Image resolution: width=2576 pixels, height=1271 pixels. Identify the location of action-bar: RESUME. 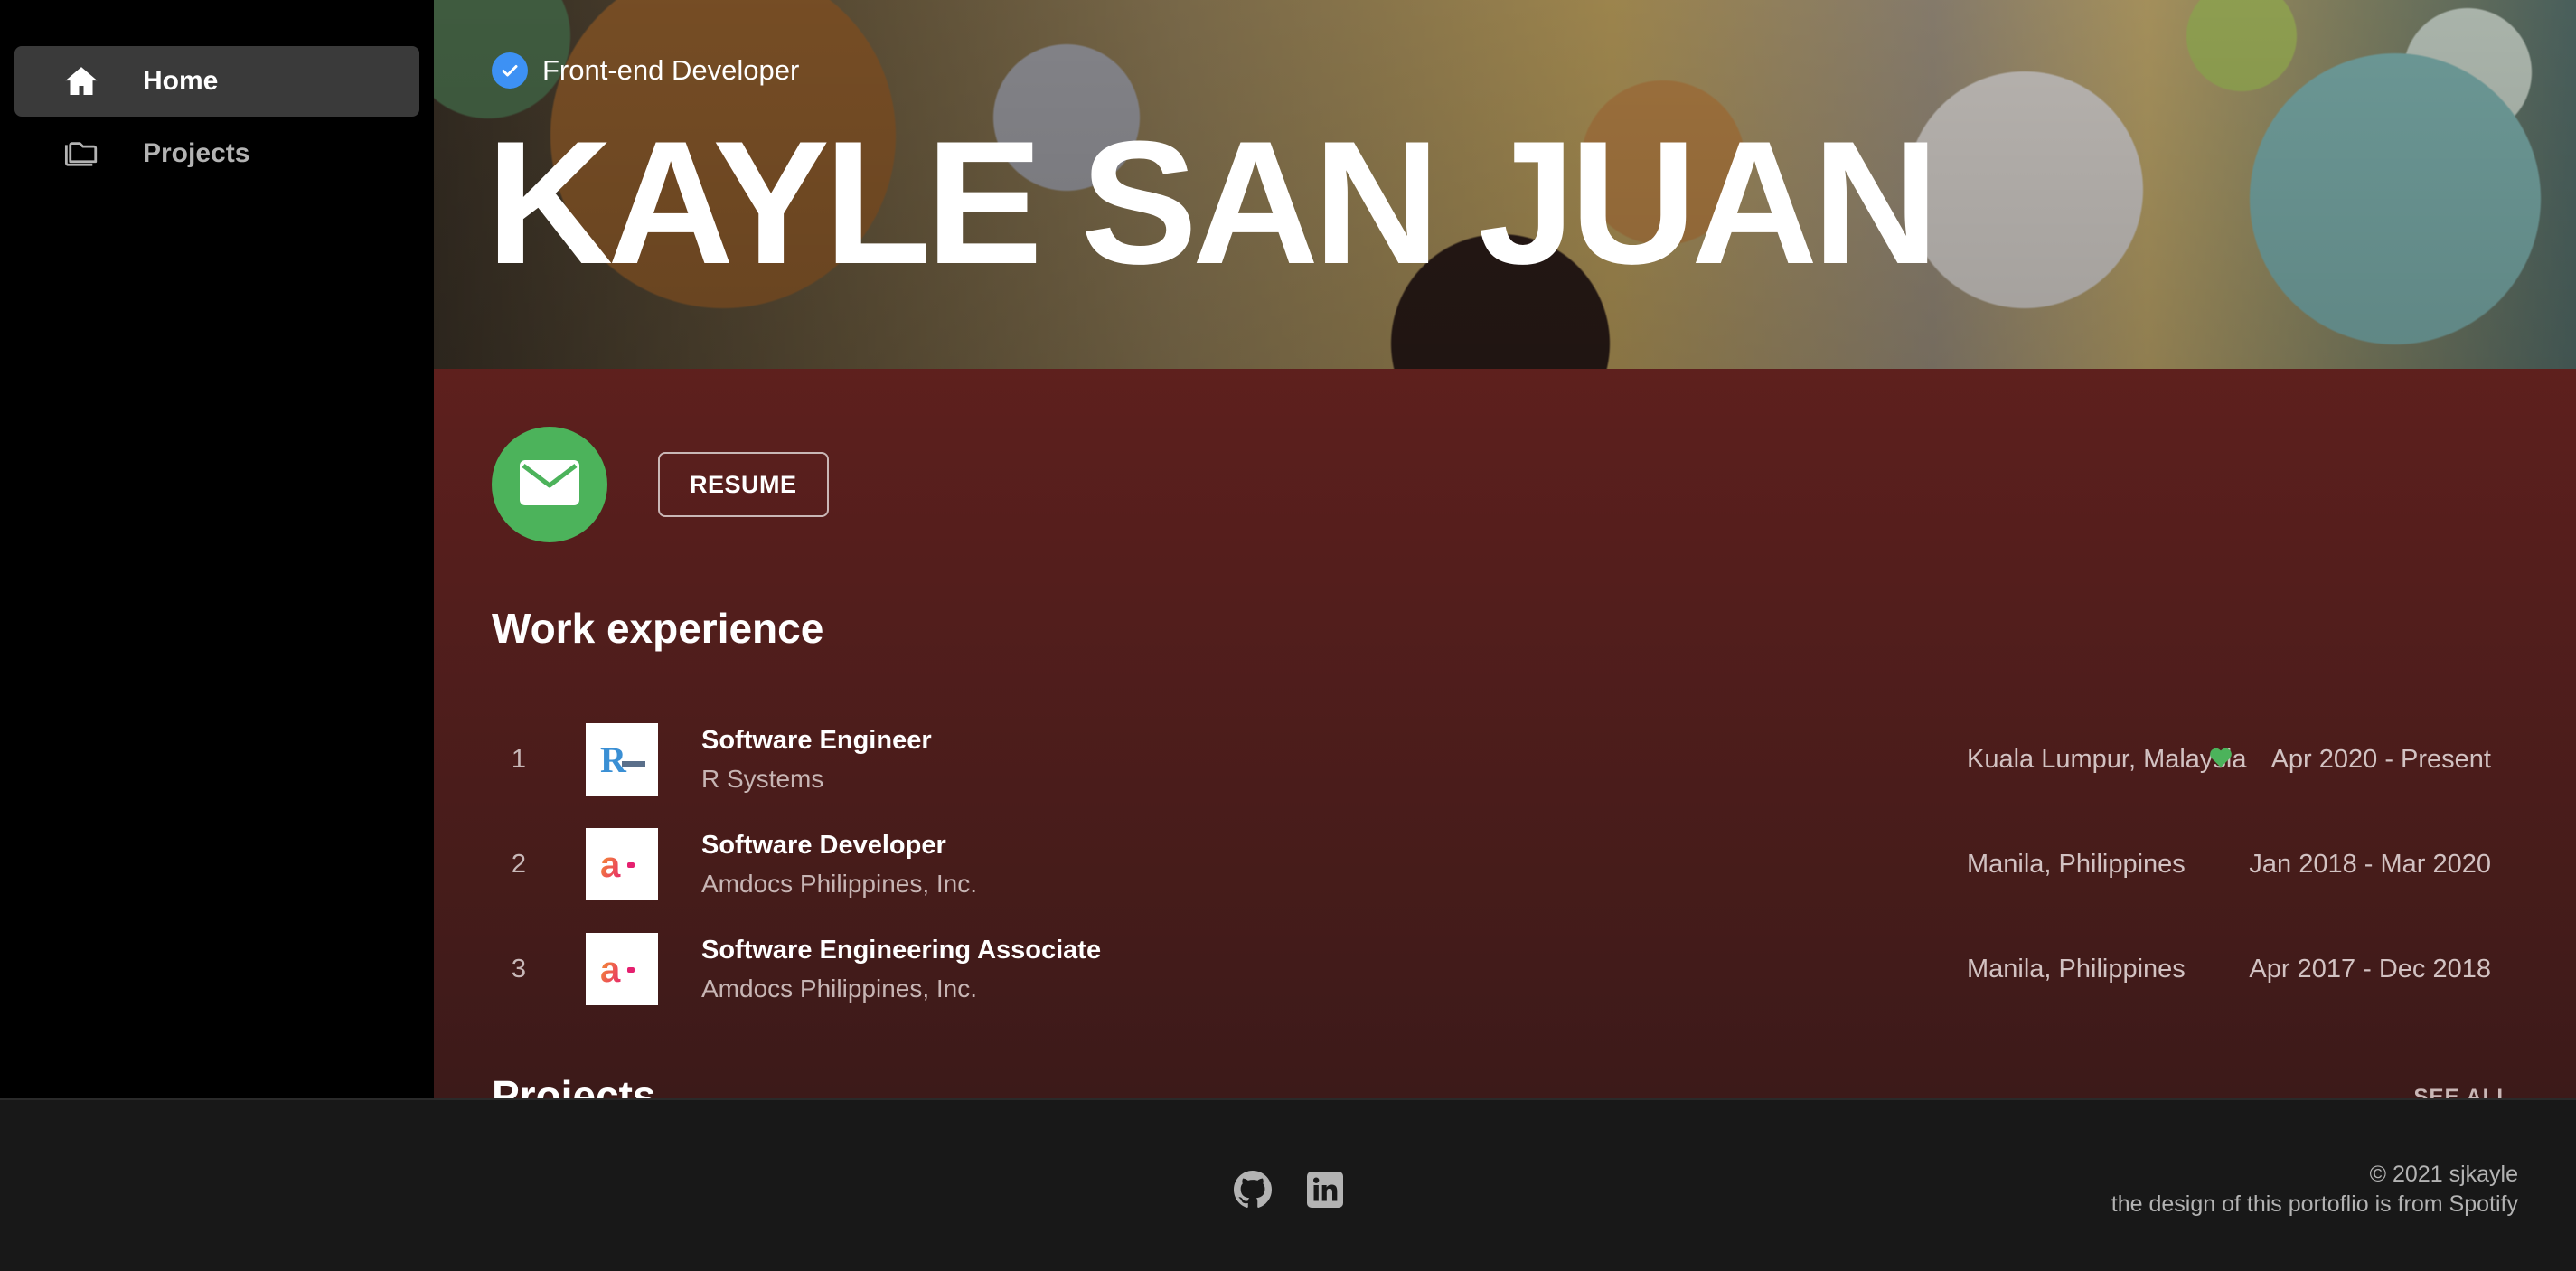
(661, 485).